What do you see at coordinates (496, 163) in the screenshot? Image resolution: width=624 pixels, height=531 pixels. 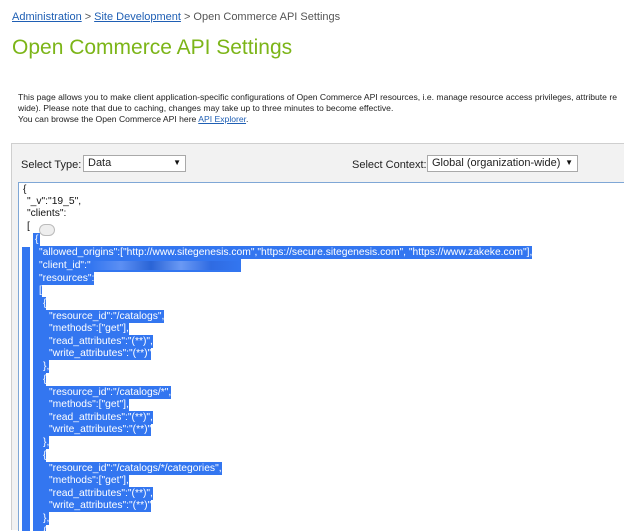 I see `select-context-value: Global (organization-wide)` at bounding box center [496, 163].